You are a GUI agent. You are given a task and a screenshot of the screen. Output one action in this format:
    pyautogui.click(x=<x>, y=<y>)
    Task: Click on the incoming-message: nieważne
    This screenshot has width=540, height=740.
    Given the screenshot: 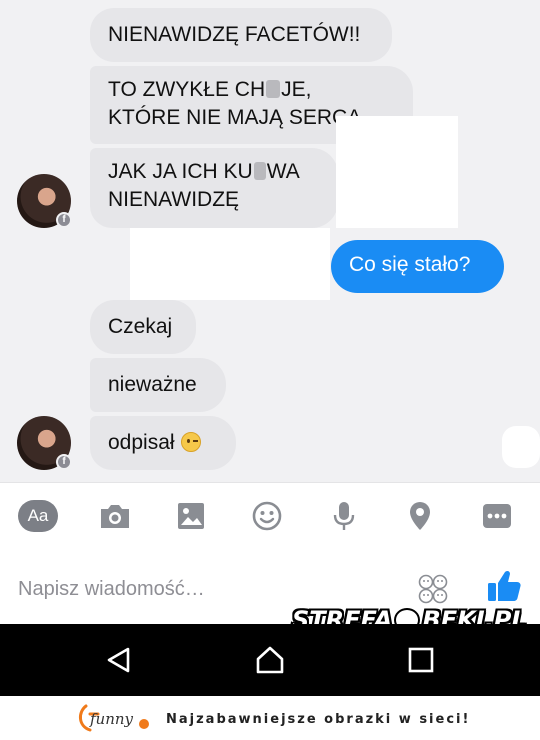 What is the action you would take?
    pyautogui.click(x=158, y=385)
    